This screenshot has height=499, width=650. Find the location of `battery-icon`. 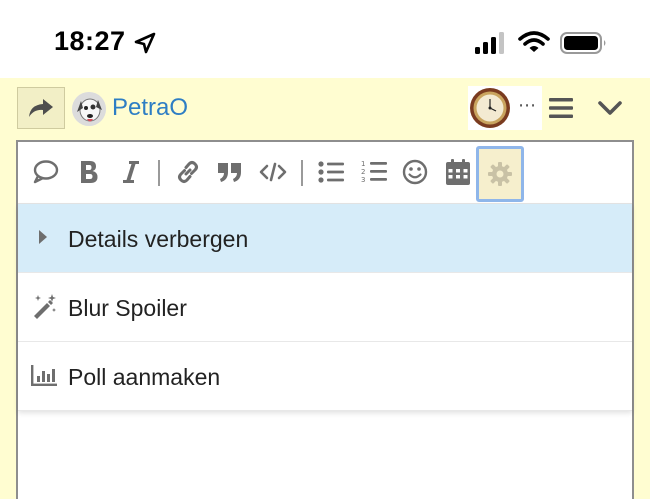

battery-icon is located at coordinates (583, 43).